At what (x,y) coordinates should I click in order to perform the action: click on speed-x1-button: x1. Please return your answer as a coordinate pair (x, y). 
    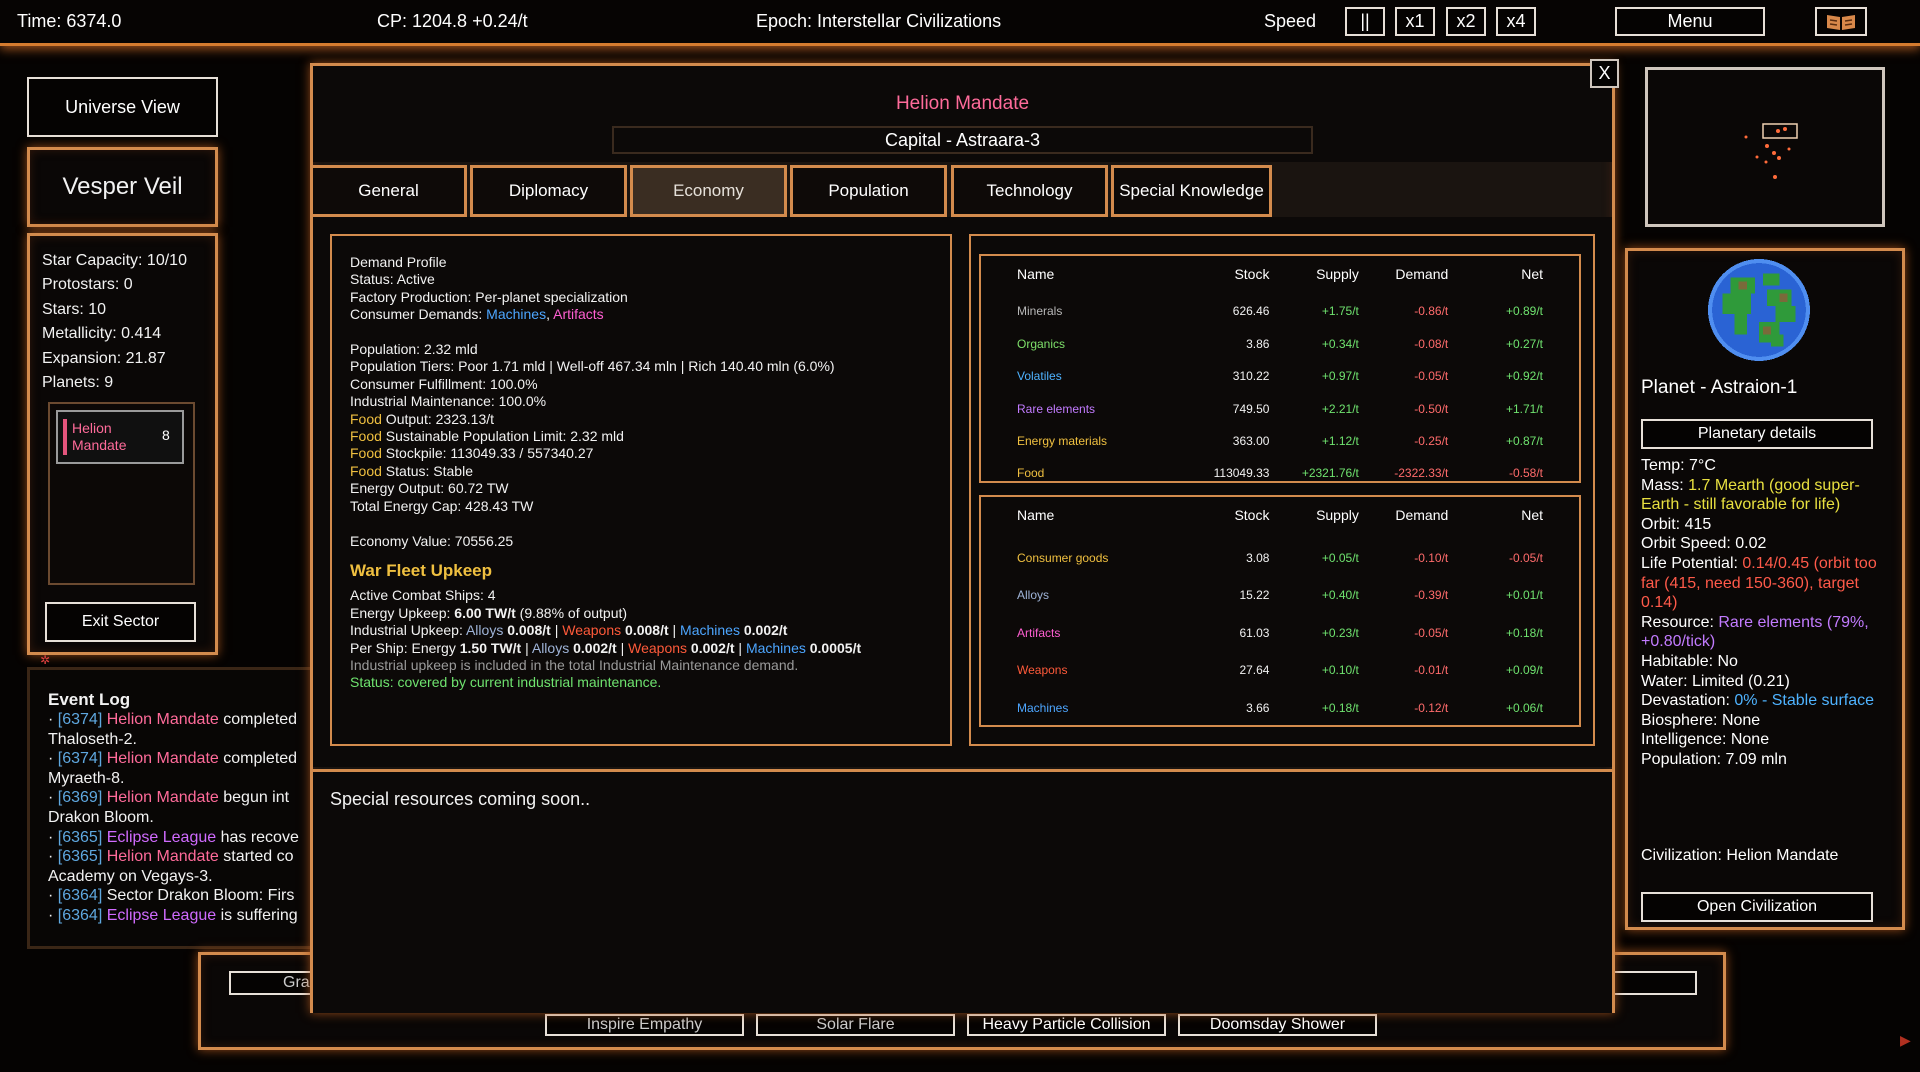
    Looking at the image, I should click on (1415, 21).